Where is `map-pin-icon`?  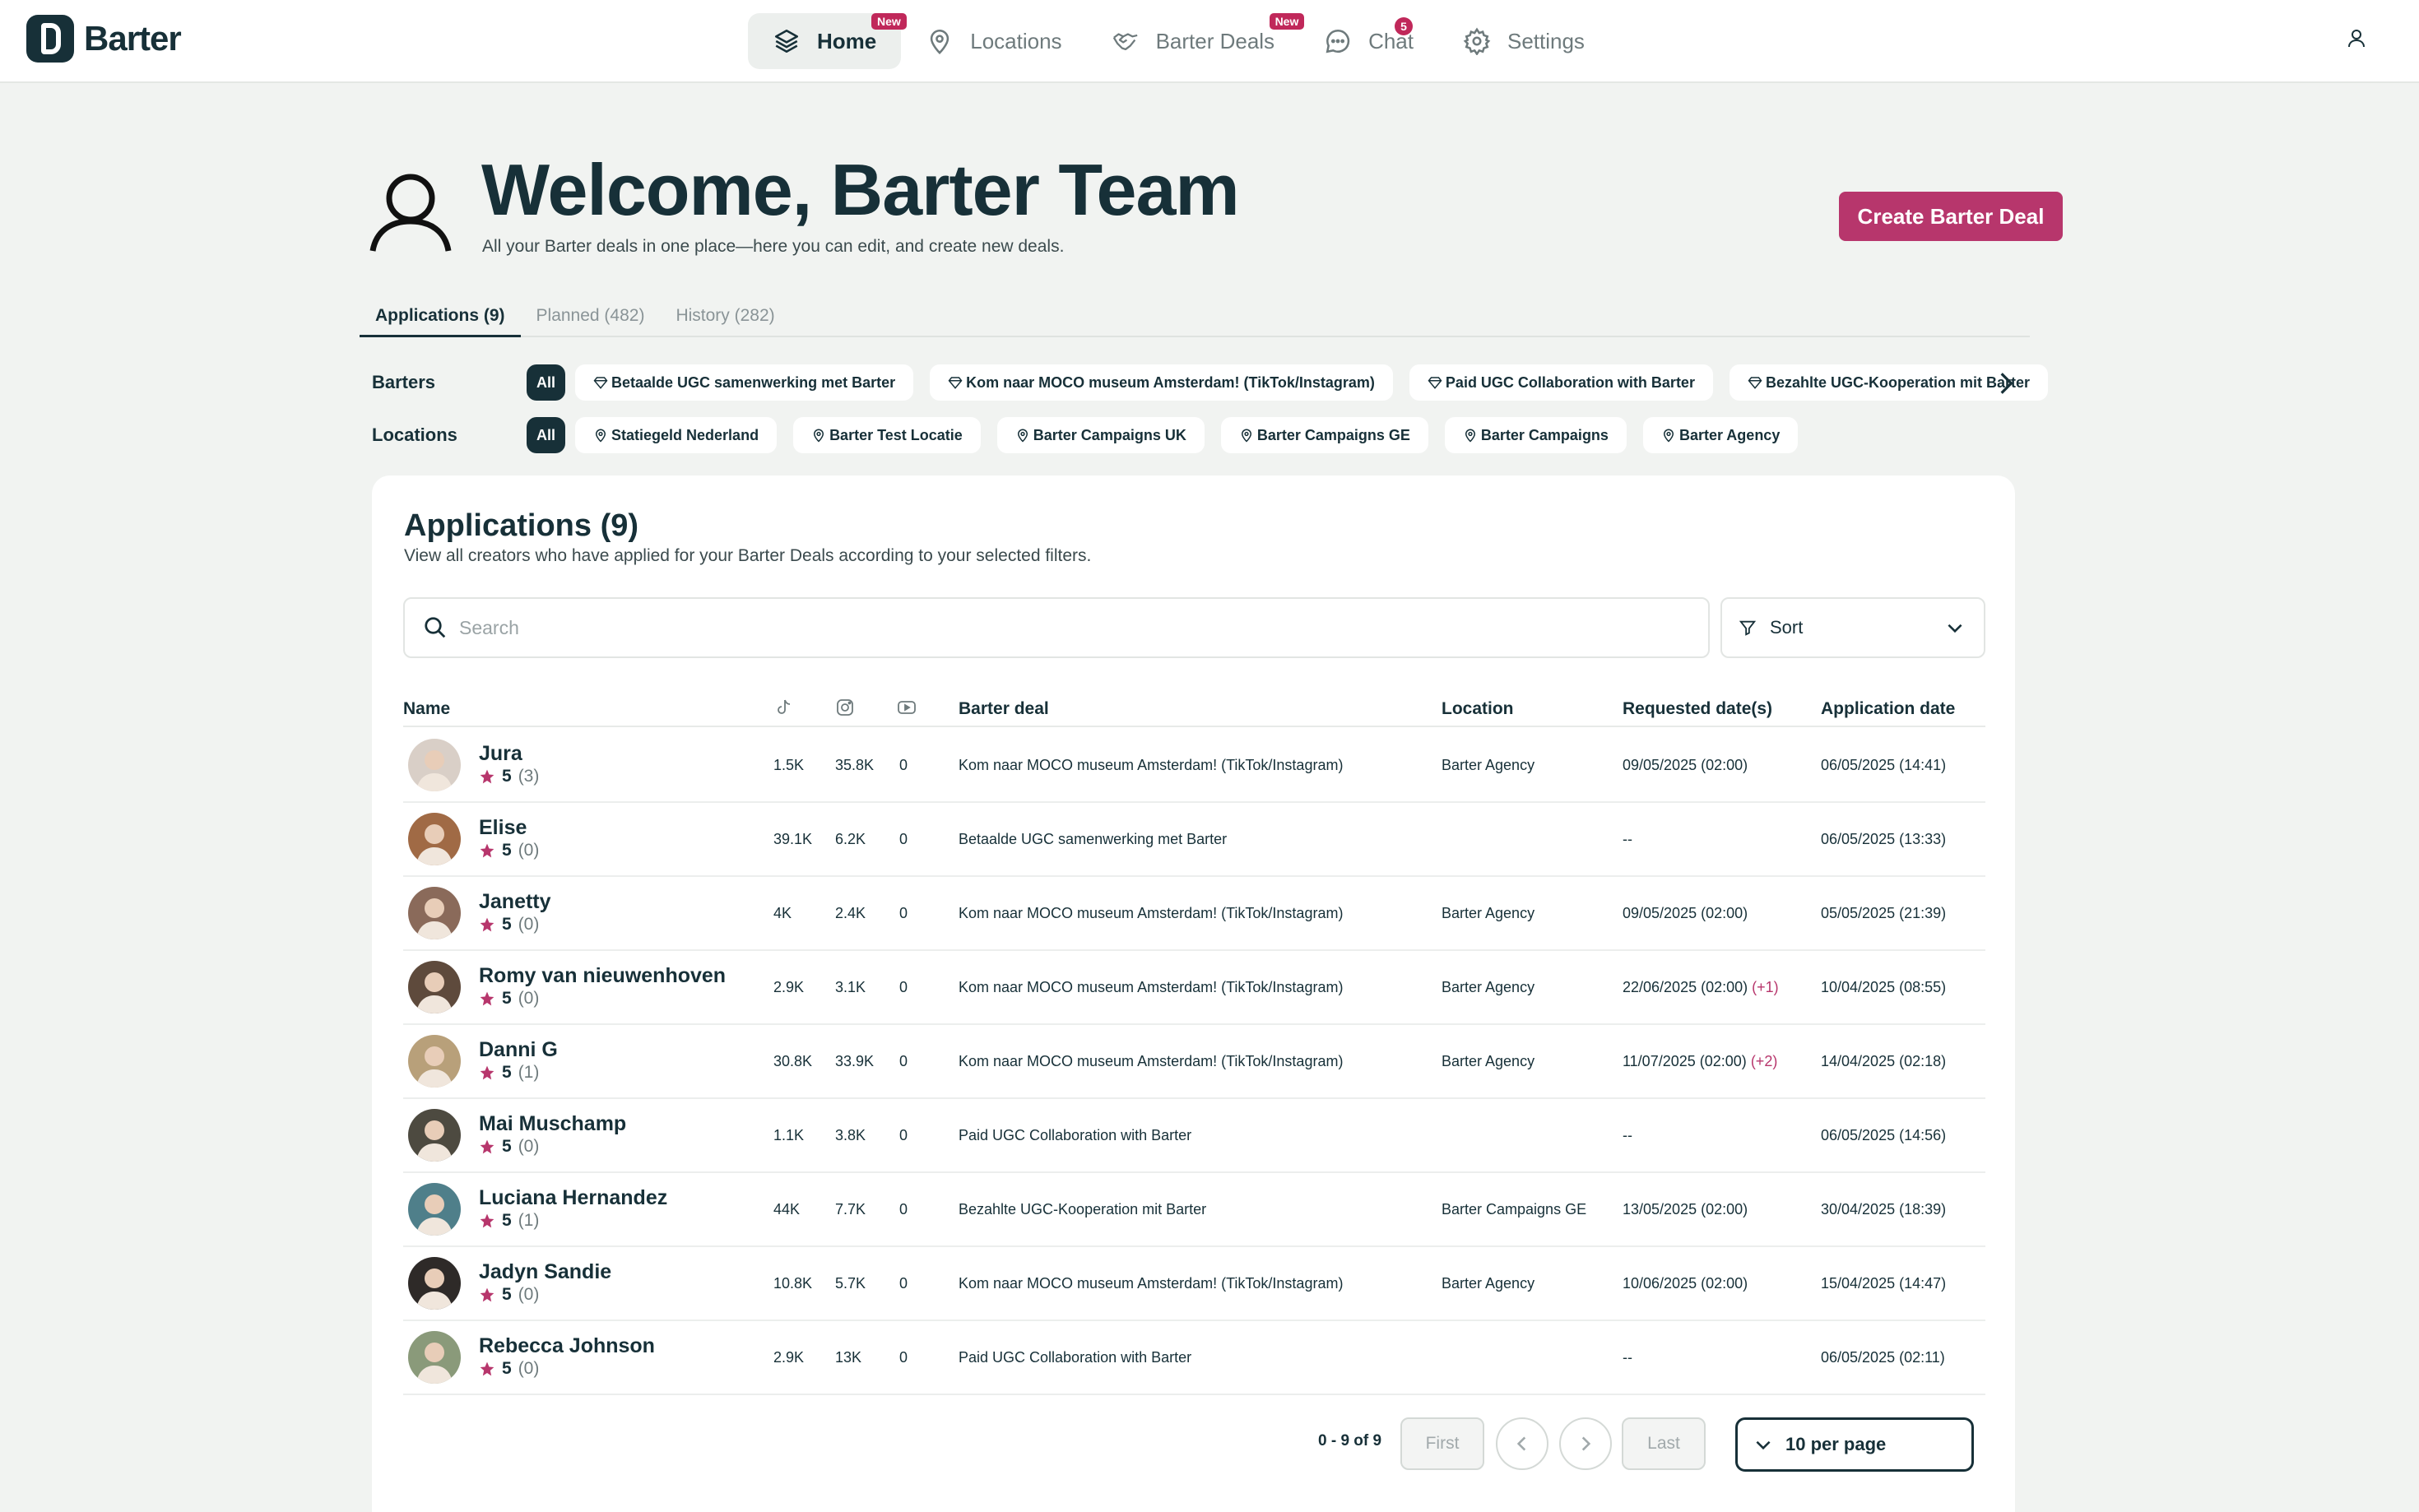 map-pin-icon is located at coordinates (1246, 436).